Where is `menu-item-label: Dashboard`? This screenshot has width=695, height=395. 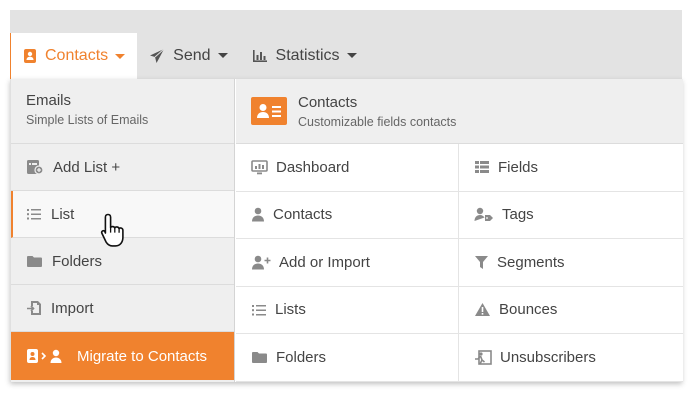 menu-item-label: Dashboard is located at coordinates (313, 167).